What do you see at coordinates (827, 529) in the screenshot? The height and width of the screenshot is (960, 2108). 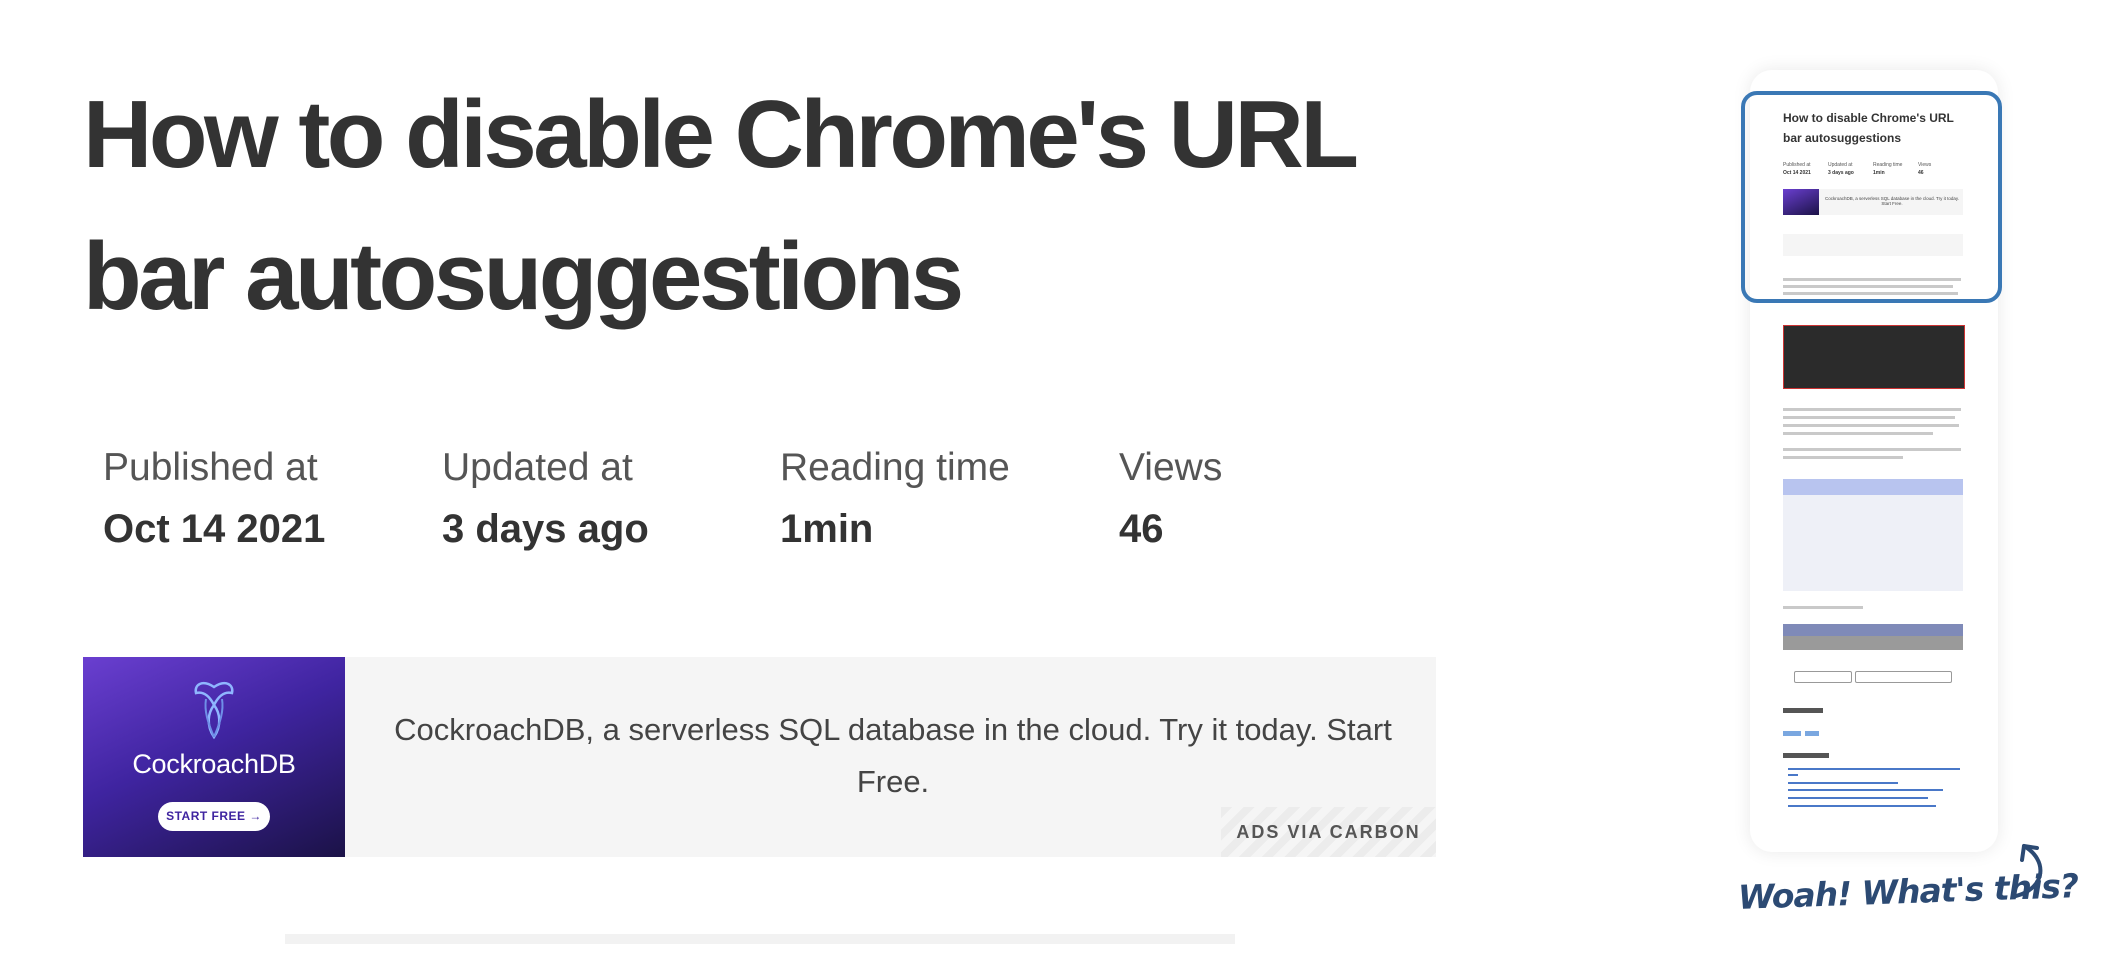 I see `meta-value: 1min` at bounding box center [827, 529].